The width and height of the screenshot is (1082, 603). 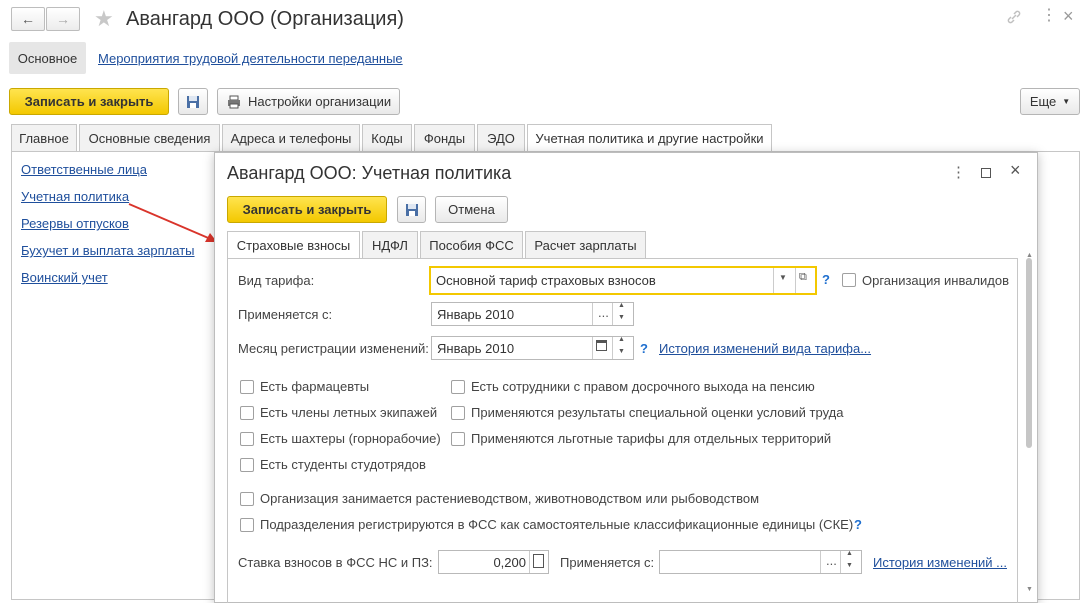 What do you see at coordinates (84, 169) in the screenshot?
I see `sidebar-item-responsible: Ответственные лица` at bounding box center [84, 169].